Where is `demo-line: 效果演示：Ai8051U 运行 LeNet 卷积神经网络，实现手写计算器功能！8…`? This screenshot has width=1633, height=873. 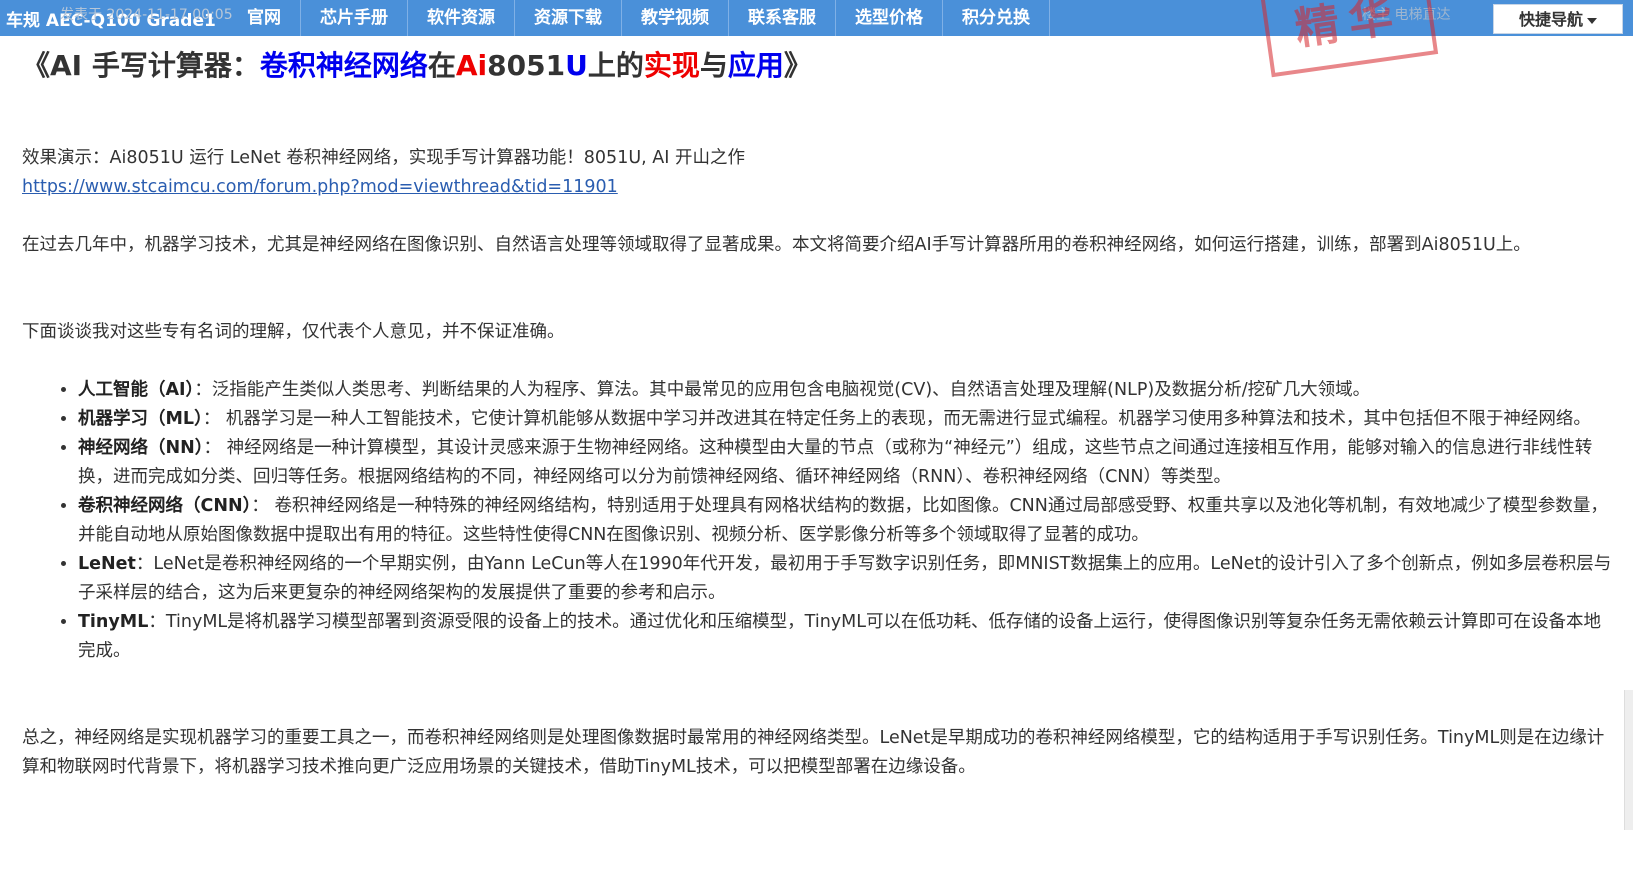 demo-line: 效果演示：Ai8051U 运行 LeNet 卷积神经网络，实现手写计算器功能！8… is located at coordinates (383, 158).